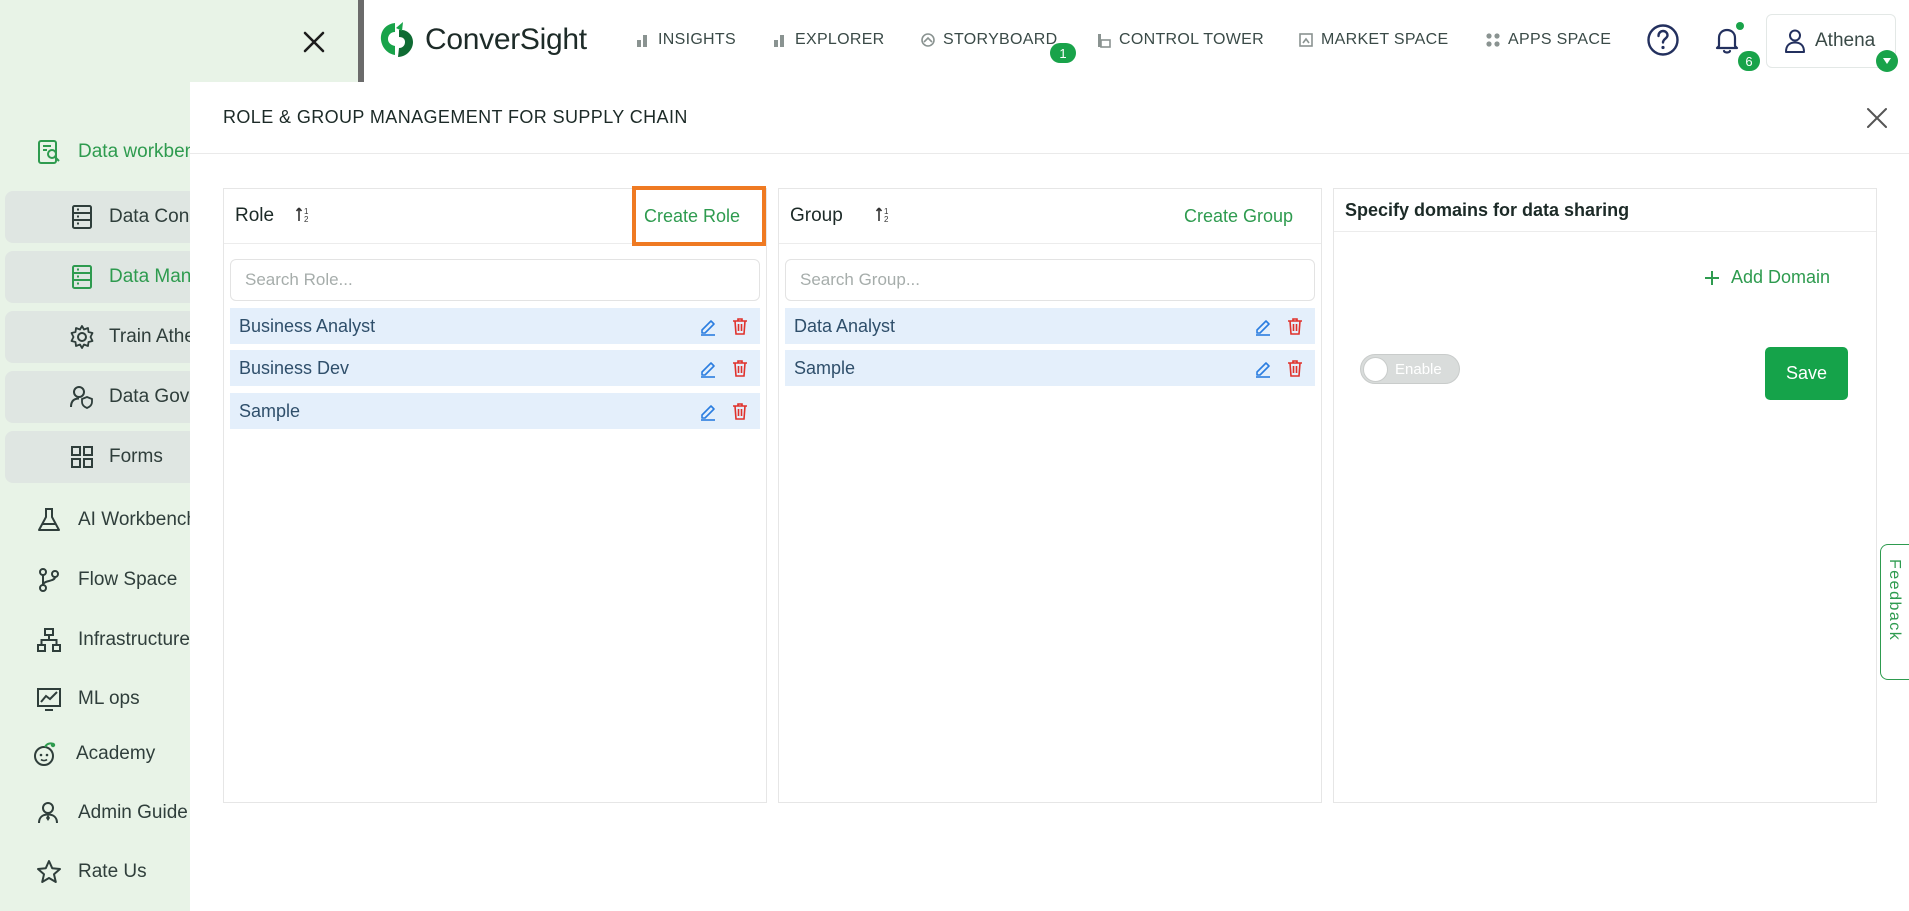 The image size is (1909, 911). I want to click on sidebar-item-label: Admin Guide, so click(133, 812).